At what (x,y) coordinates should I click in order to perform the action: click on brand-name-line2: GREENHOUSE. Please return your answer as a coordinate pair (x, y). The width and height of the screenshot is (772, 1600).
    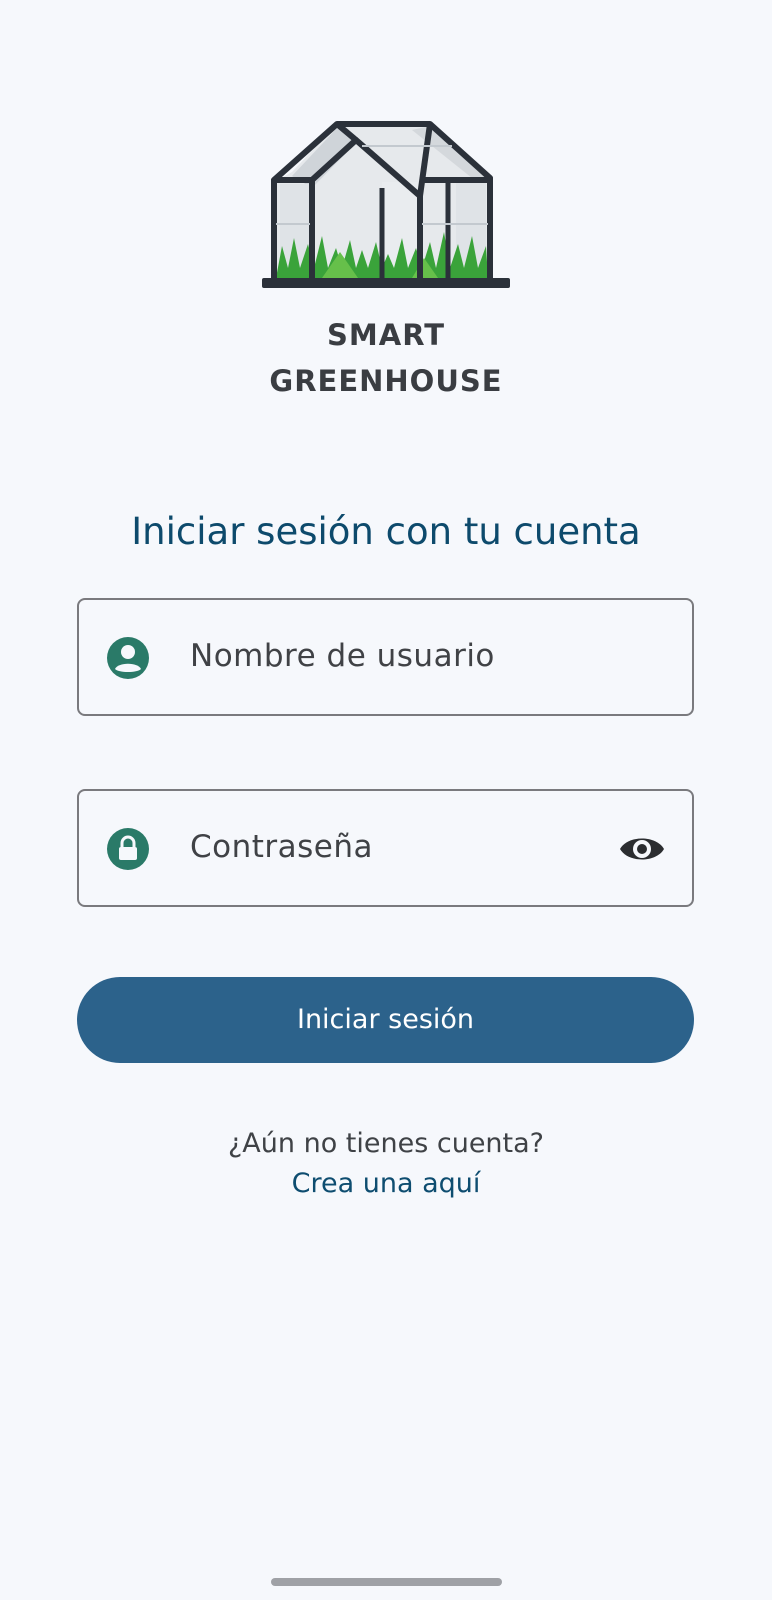
    Looking at the image, I should click on (386, 381).